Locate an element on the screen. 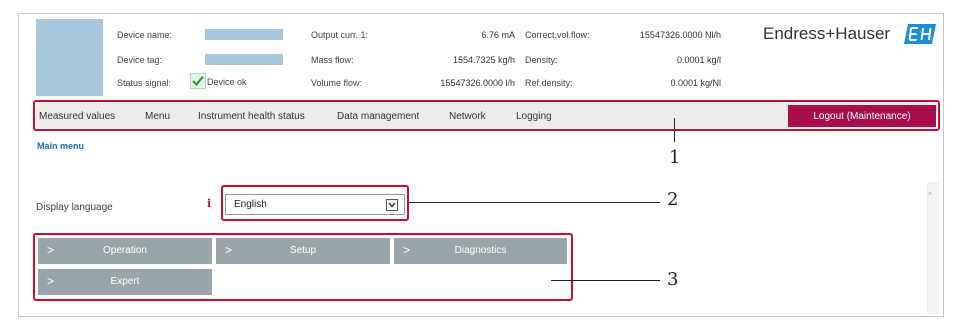 The height and width of the screenshot is (335, 962). corr-vol-flow-label: Correct.vol.flow: is located at coordinates (557, 35).